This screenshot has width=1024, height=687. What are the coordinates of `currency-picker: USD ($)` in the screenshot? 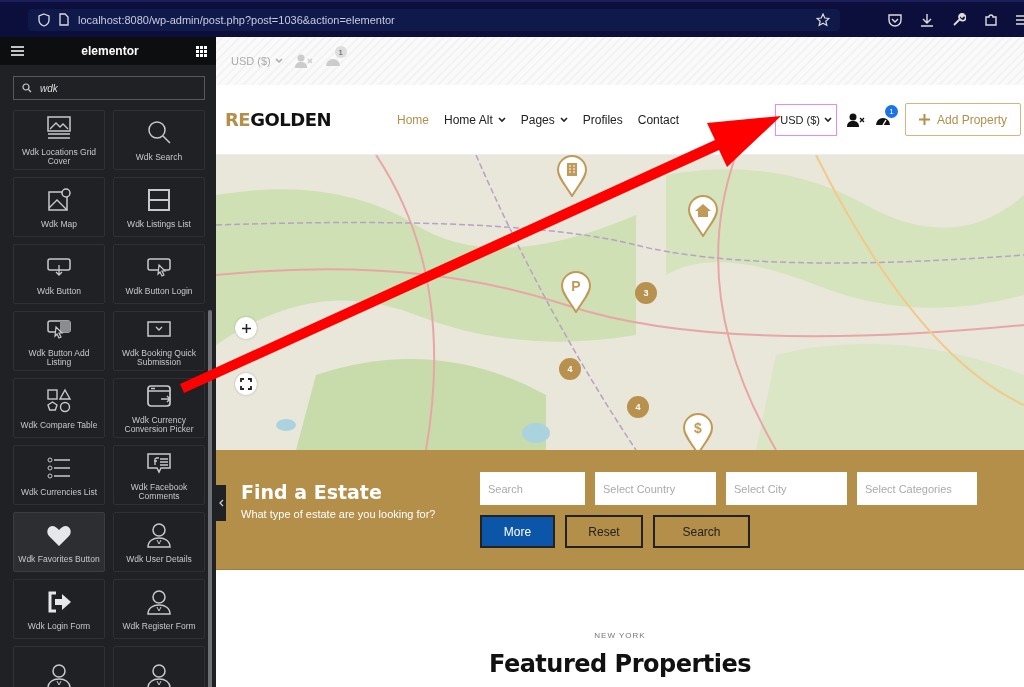 It's located at (806, 119).